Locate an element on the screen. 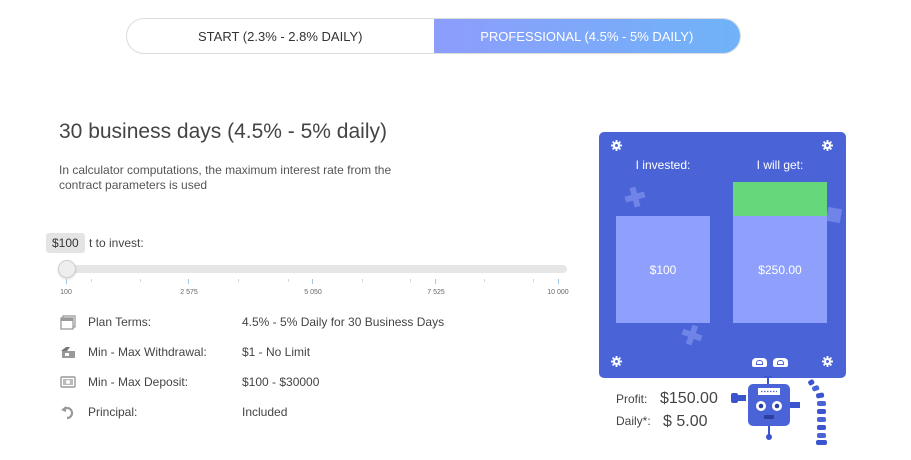  slider-tick-label: 10 000 is located at coordinates (558, 292).